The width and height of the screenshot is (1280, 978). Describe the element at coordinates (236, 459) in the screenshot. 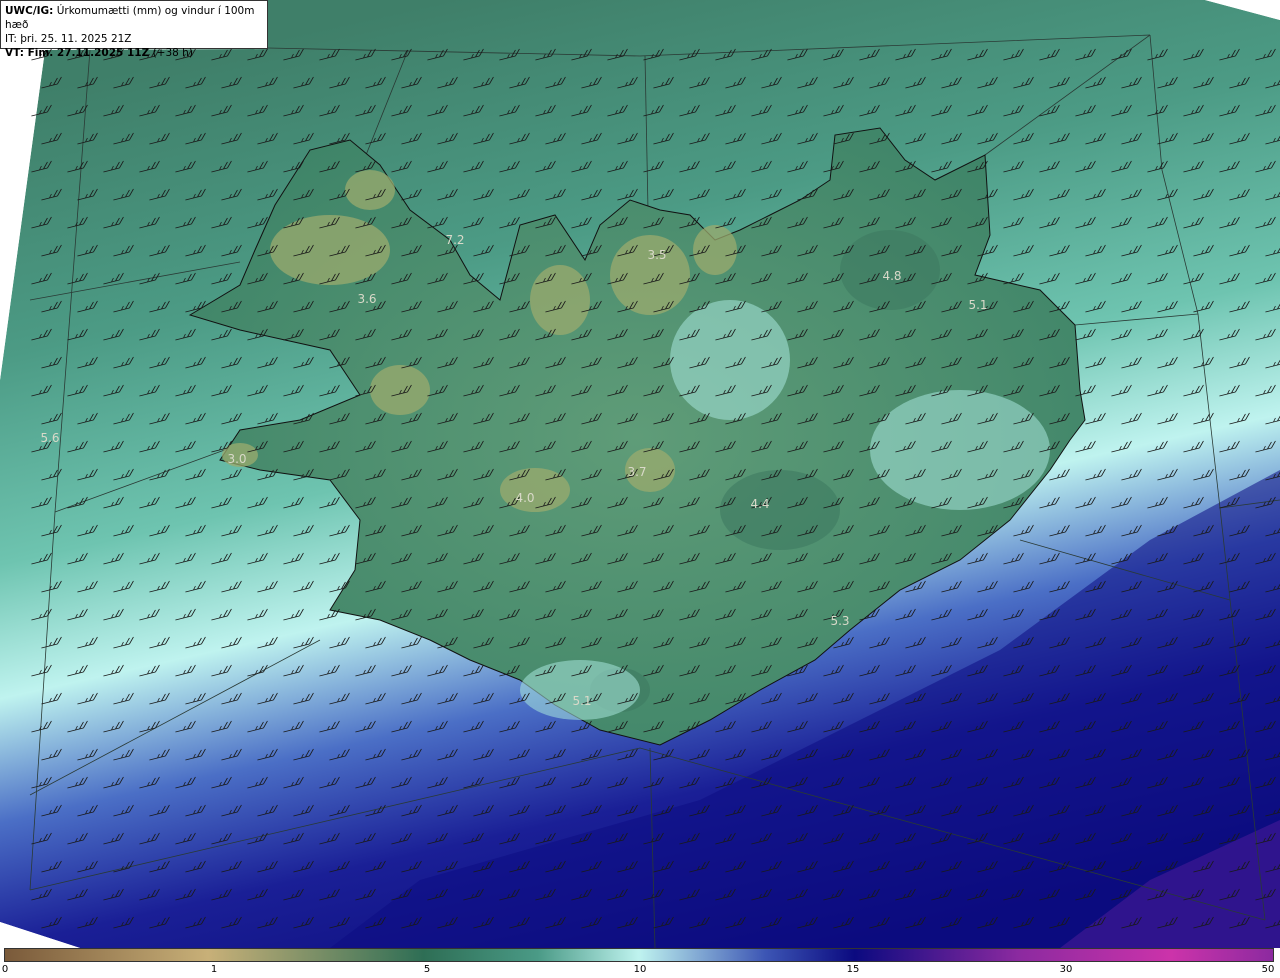

I see `point-value: 3.0` at that location.